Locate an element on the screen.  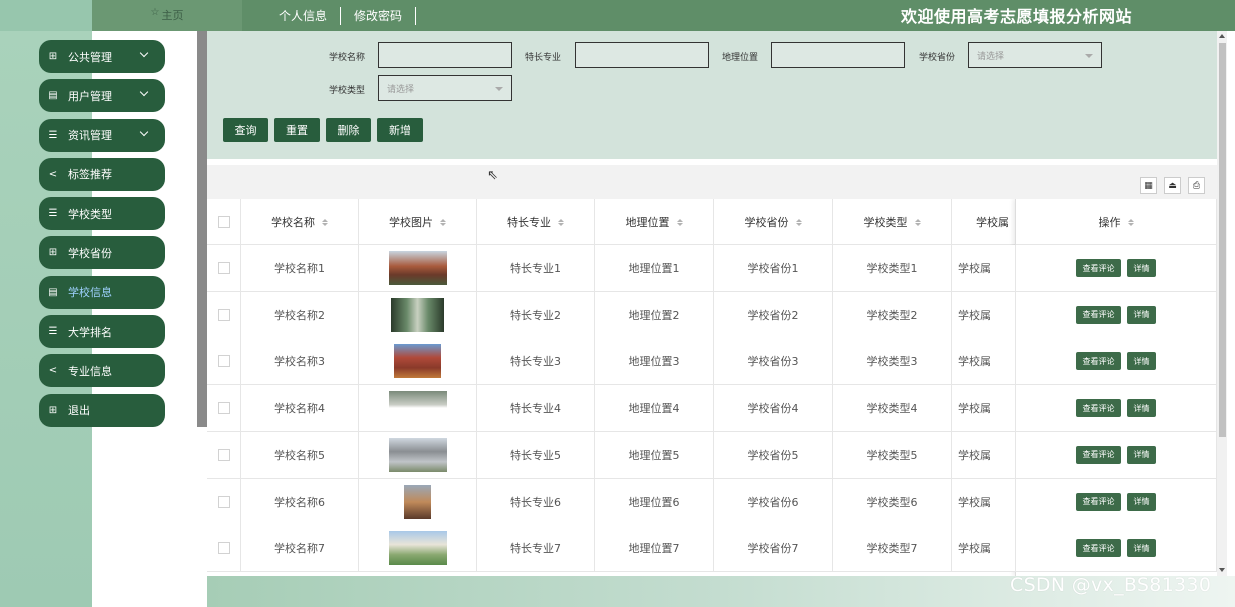
sidebar-item-label: 退出 is located at coordinates (79, 411).